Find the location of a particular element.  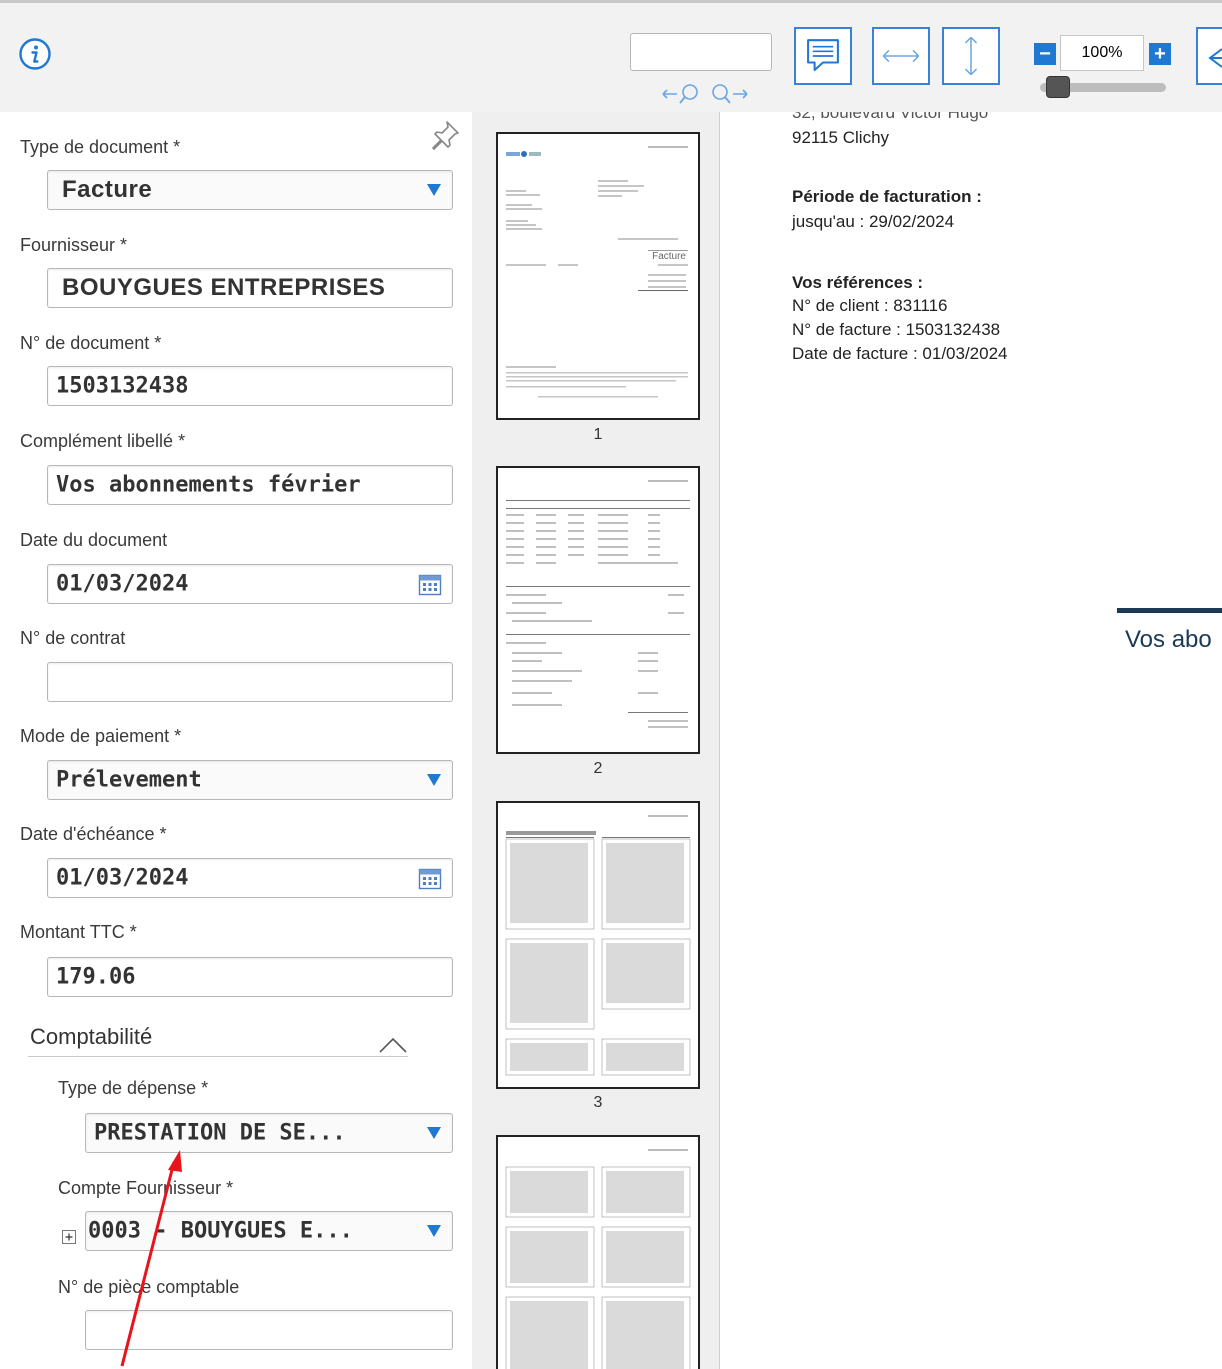

doc-address-street: 32, boulevard Victor Hugo is located at coordinates (890, 117).